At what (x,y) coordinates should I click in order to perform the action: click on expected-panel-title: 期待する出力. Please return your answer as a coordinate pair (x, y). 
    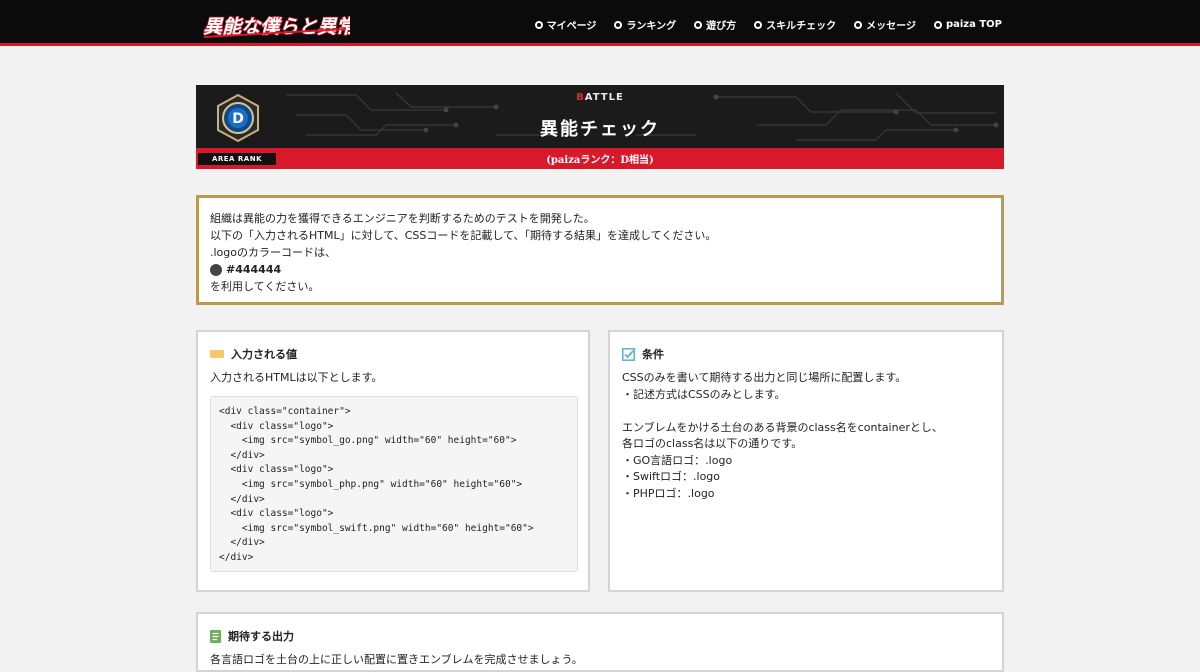
    Looking at the image, I should click on (261, 636).